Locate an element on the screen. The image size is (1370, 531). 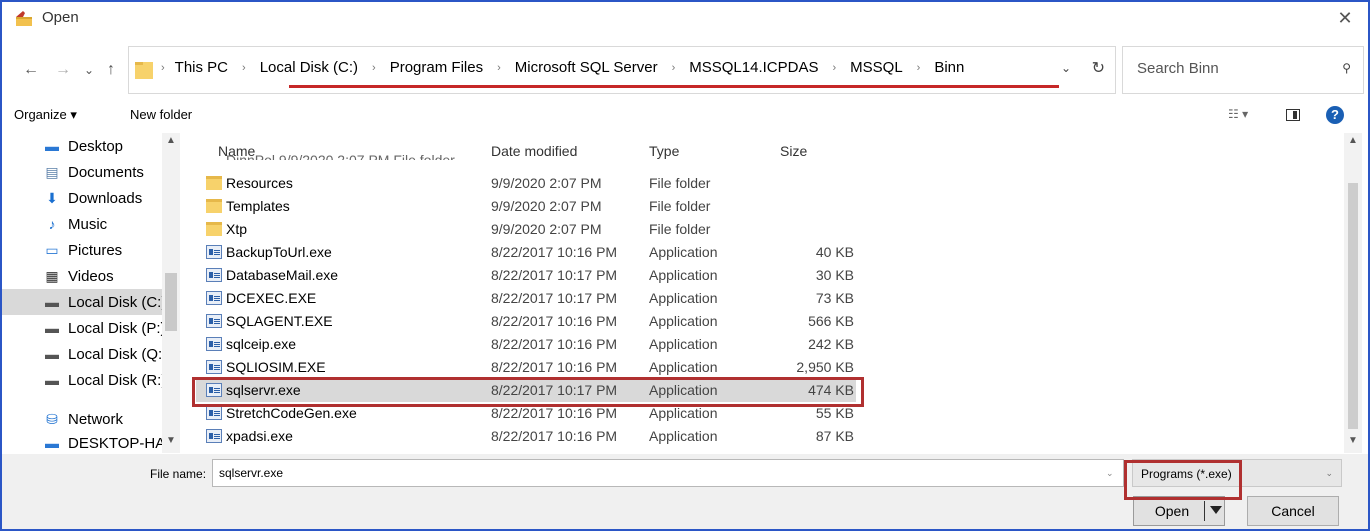
file-name-input is located at coordinates (668, 473).